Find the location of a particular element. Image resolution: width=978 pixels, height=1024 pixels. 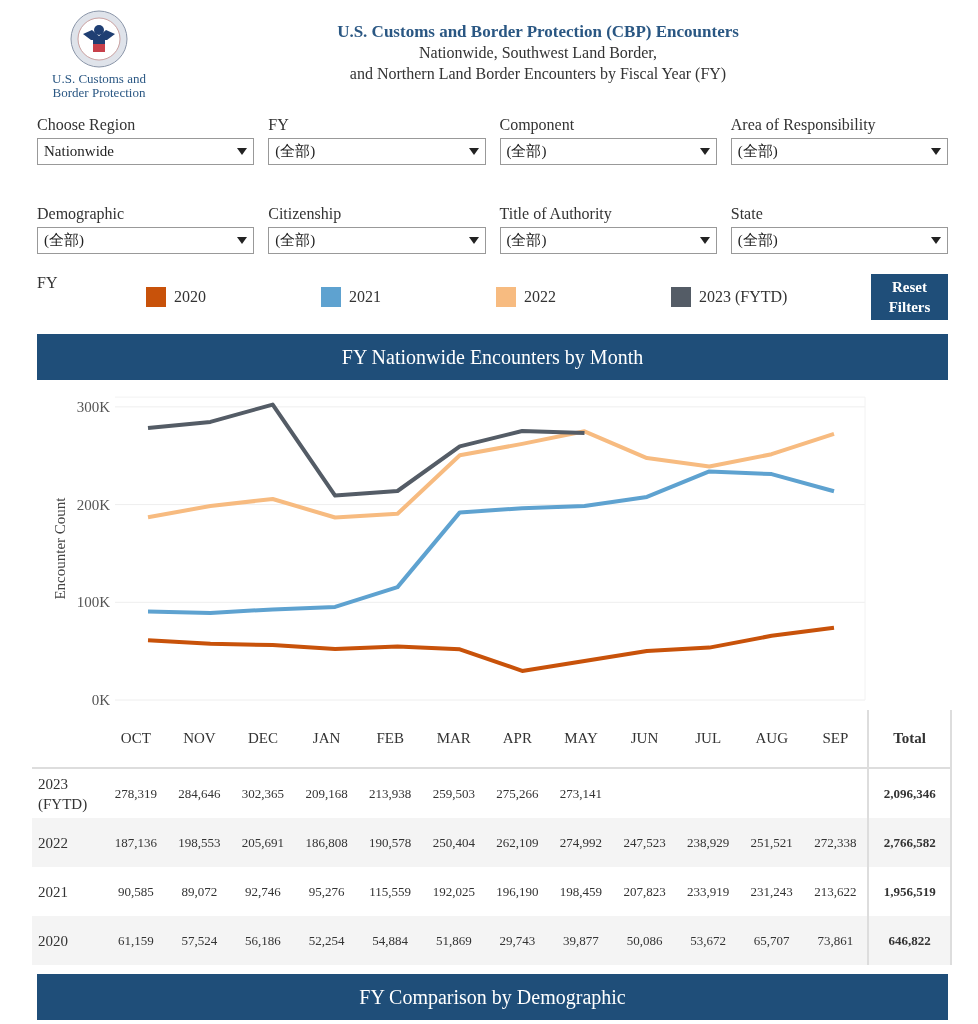

table-cell: 213,622 is located at coordinates (835, 891).